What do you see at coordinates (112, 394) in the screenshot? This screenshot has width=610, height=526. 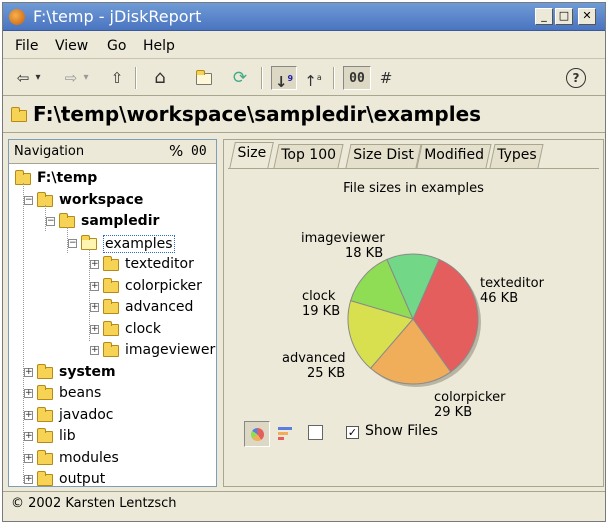 I see `tree-item: + beans` at bounding box center [112, 394].